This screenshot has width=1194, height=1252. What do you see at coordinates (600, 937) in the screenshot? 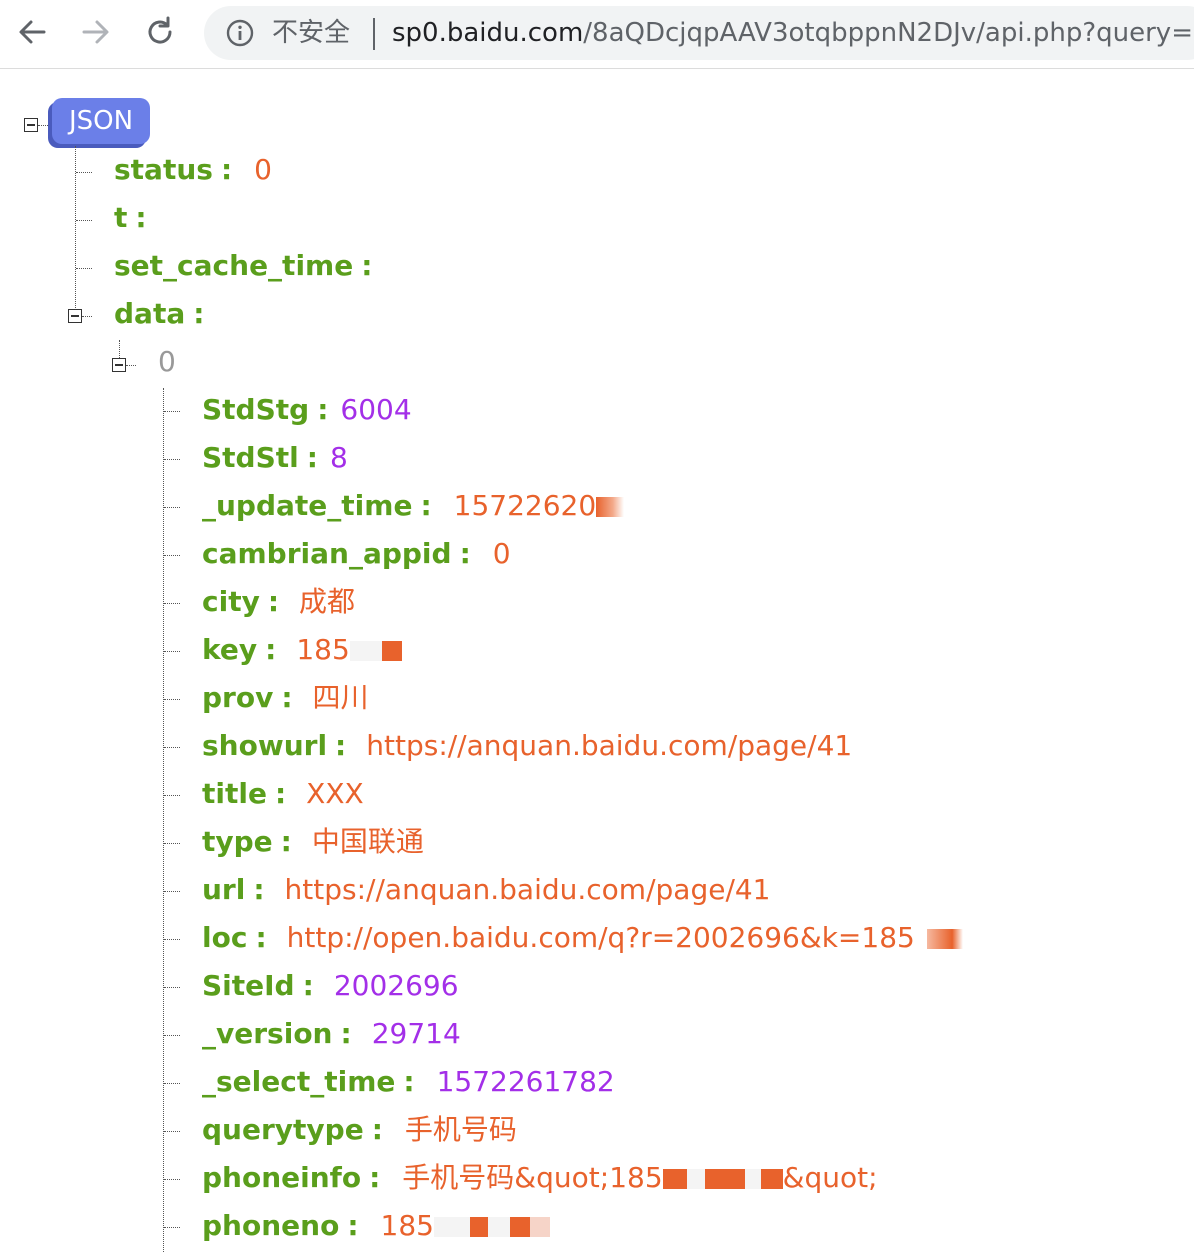
I see `field-value: http://open.baidu.com/q?r=2002696&k=185` at bounding box center [600, 937].